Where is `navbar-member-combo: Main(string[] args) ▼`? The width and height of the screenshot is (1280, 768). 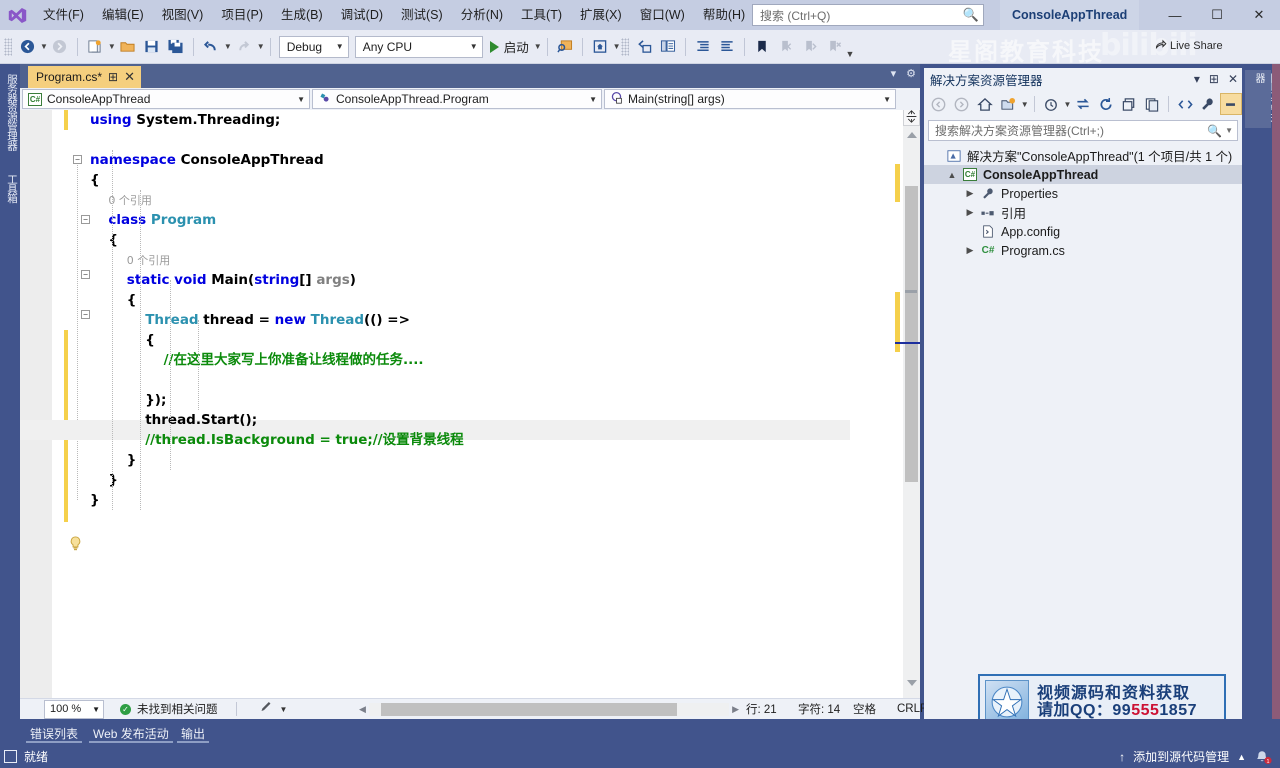 navbar-member-combo: Main(string[] args) ▼ is located at coordinates (750, 99).